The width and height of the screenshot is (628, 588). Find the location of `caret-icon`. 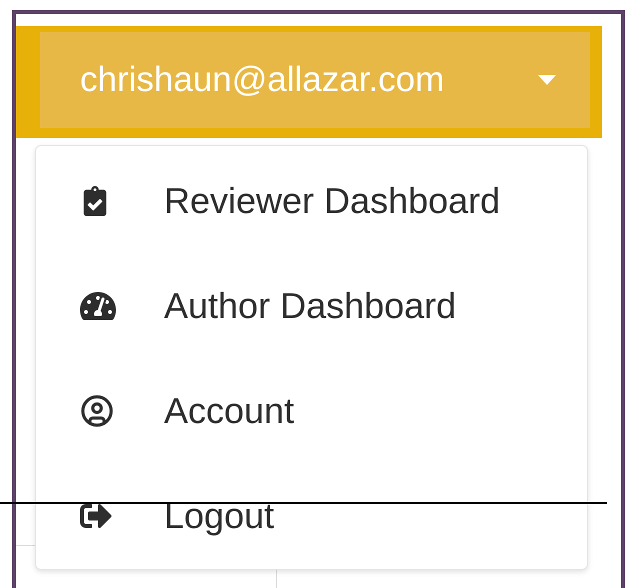

caret-icon is located at coordinates (547, 80).